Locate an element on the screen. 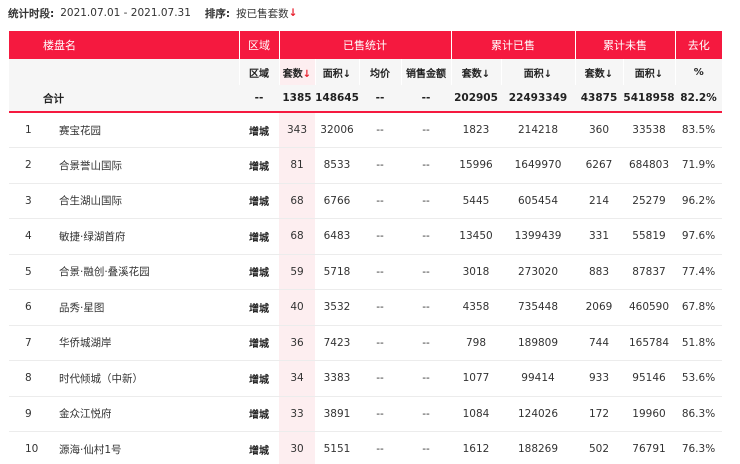 The height and width of the screenshot is (464, 740). cum-units-cell: 1612 is located at coordinates (476, 447).